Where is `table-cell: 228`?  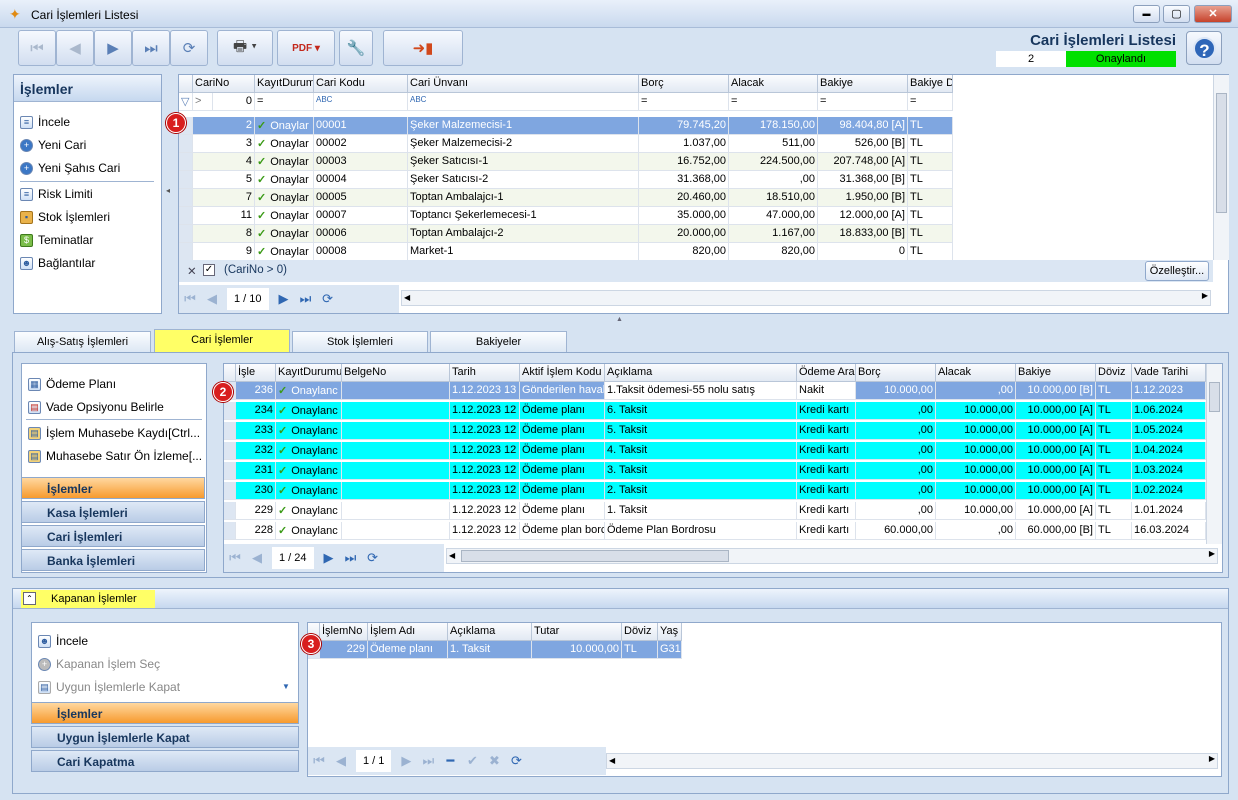
table-cell: 228 is located at coordinates (256, 531).